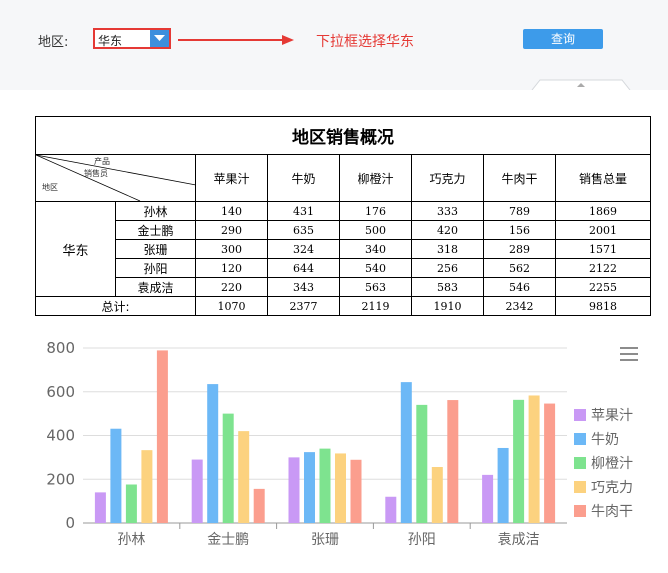 Image resolution: width=668 pixels, height=573 pixels. What do you see at coordinates (236, 40) in the screenshot?
I see `arrow-right-icon` at bounding box center [236, 40].